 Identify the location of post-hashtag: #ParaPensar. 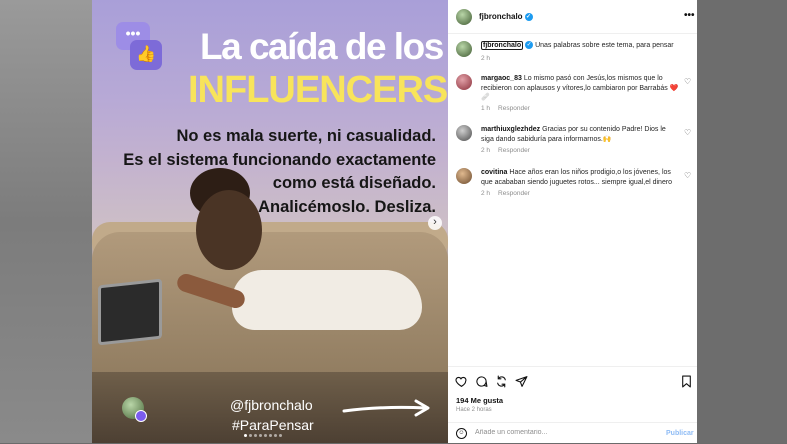
(273, 425).